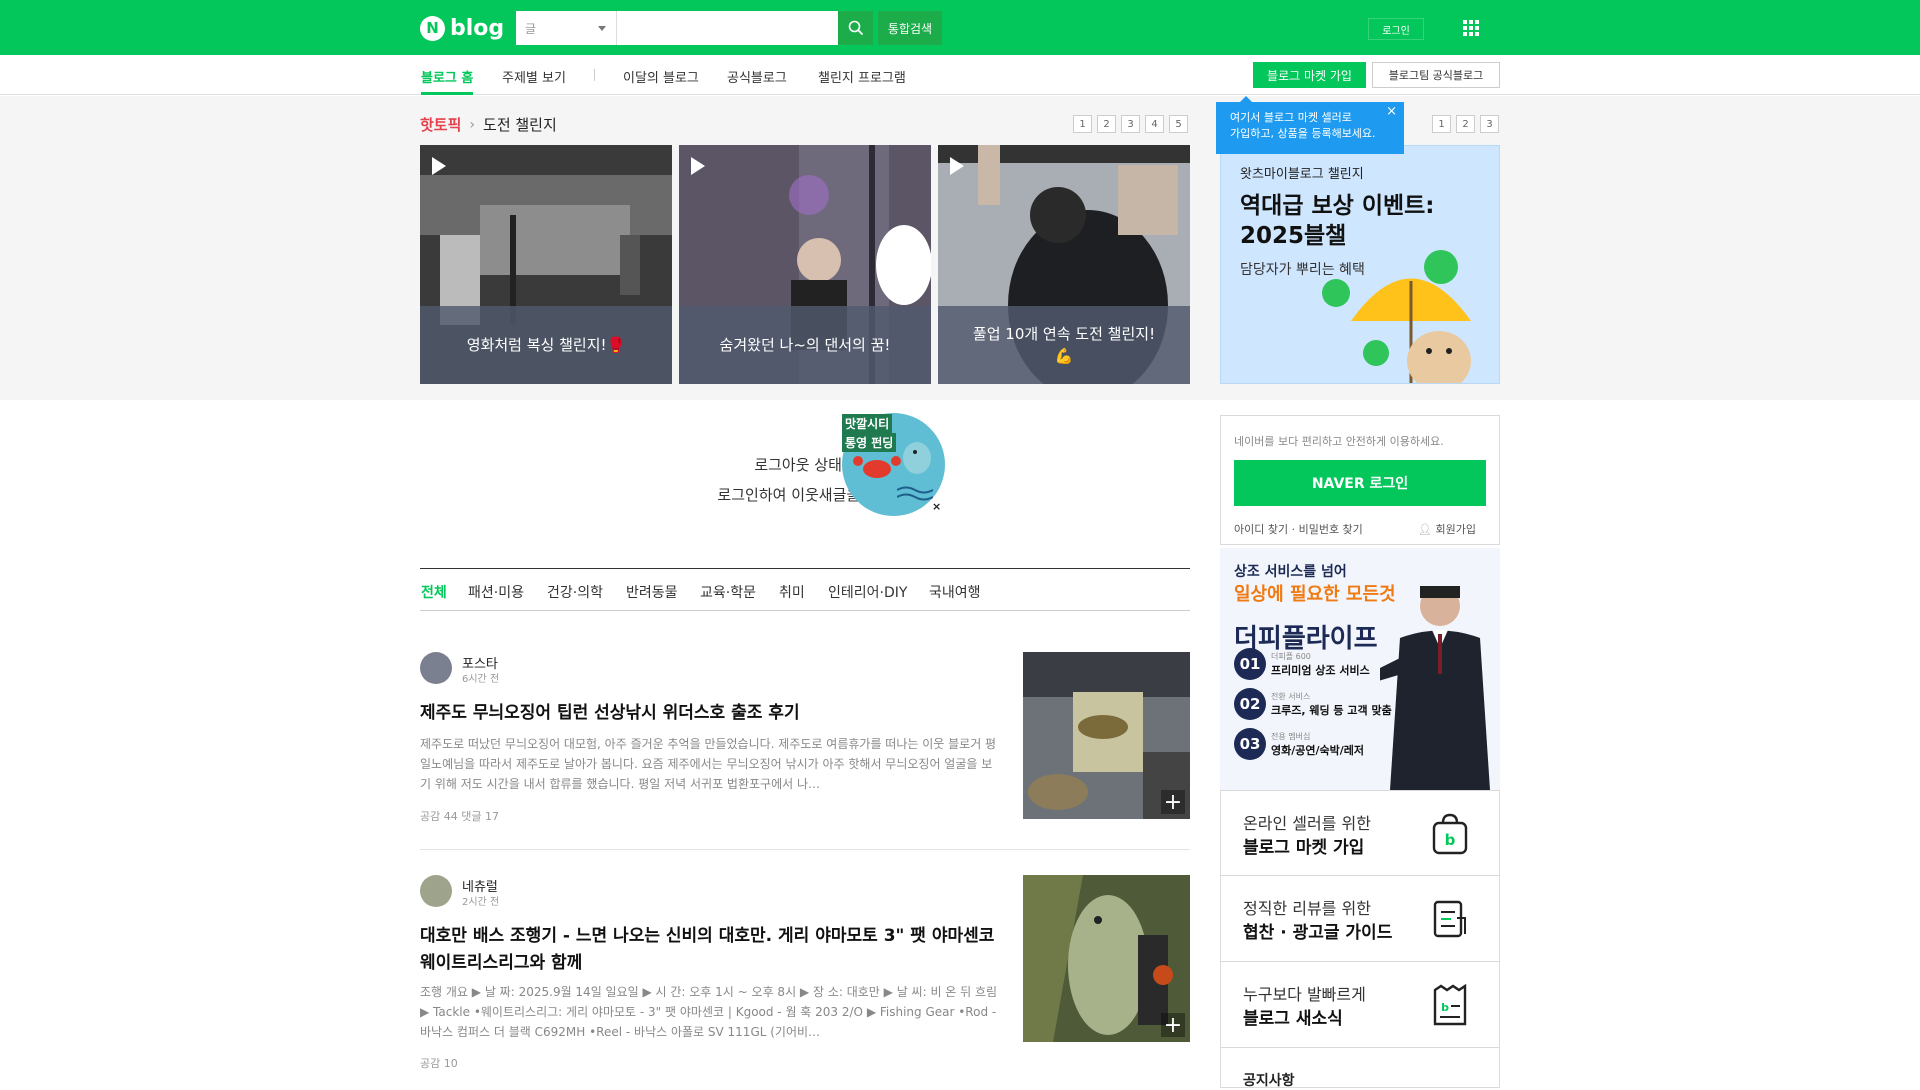 This screenshot has width=1920, height=1090. Describe the element at coordinates (447, 81) in the screenshot. I see `tab-blog-home: 블로그 홈` at that location.